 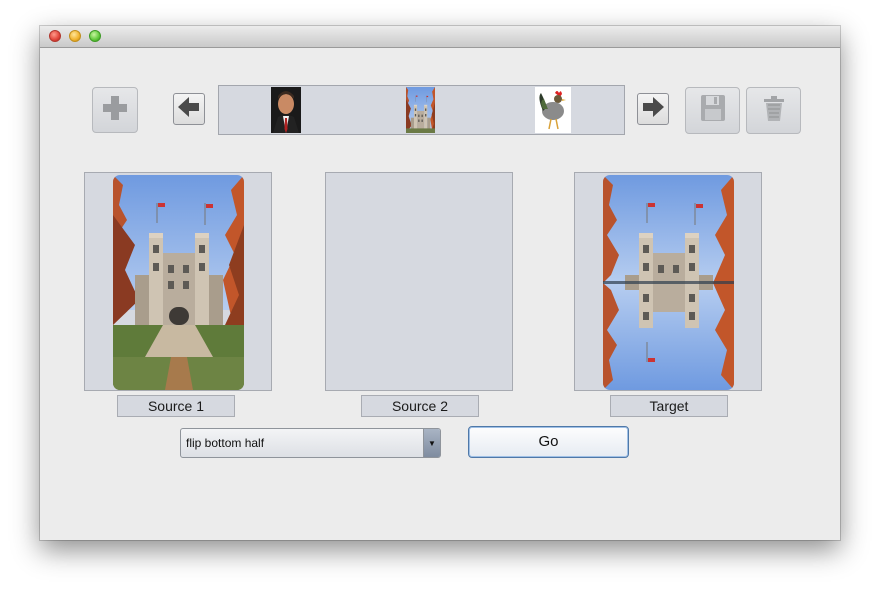 What do you see at coordinates (75, 36) in the screenshot?
I see `minimize-window-button` at bounding box center [75, 36].